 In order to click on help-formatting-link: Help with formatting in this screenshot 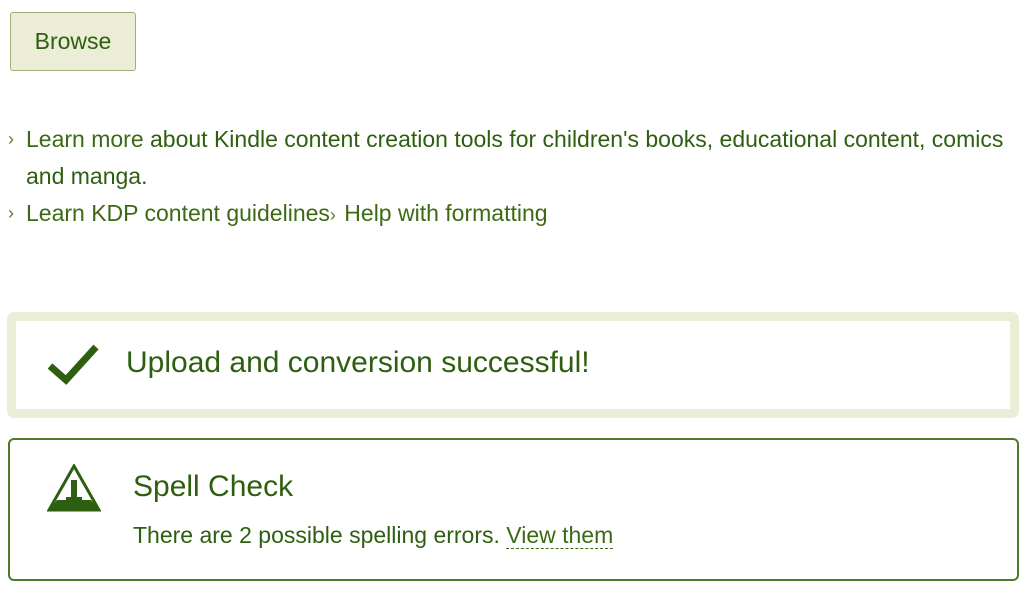, I will do `click(445, 213)`.